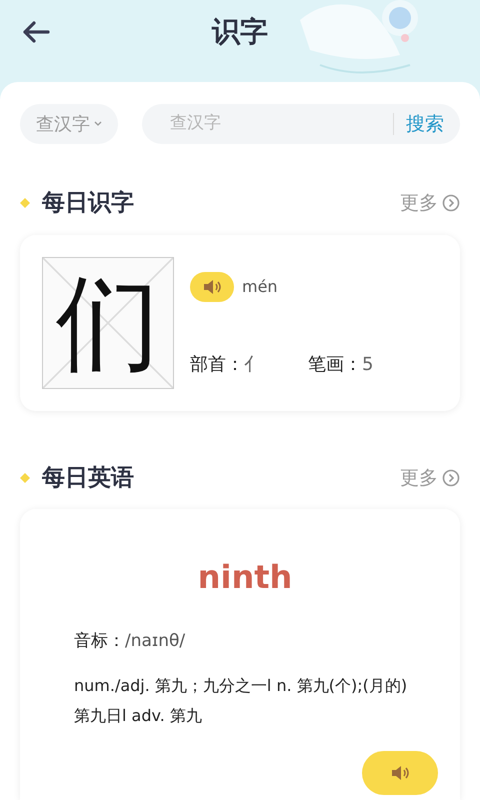 The width and height of the screenshot is (480, 800). What do you see at coordinates (335, 364) in the screenshot?
I see `strokes-label: 笔画：` at bounding box center [335, 364].